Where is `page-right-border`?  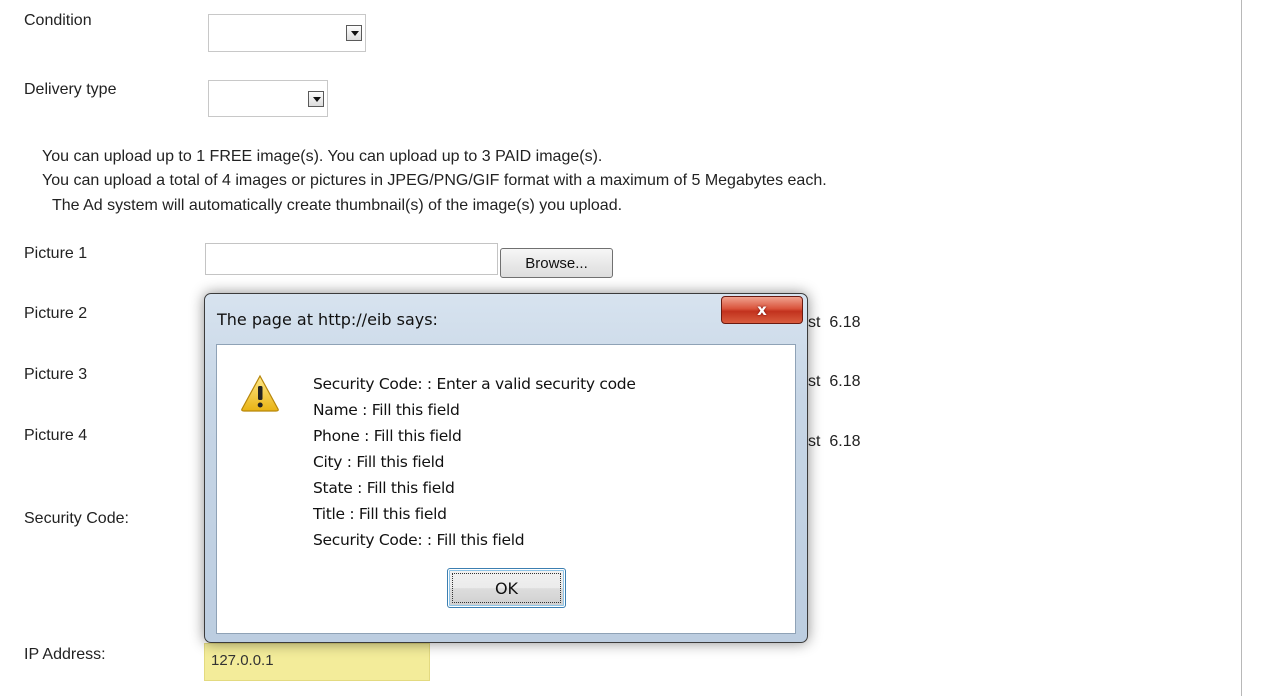
page-right-border is located at coordinates (1241, 348).